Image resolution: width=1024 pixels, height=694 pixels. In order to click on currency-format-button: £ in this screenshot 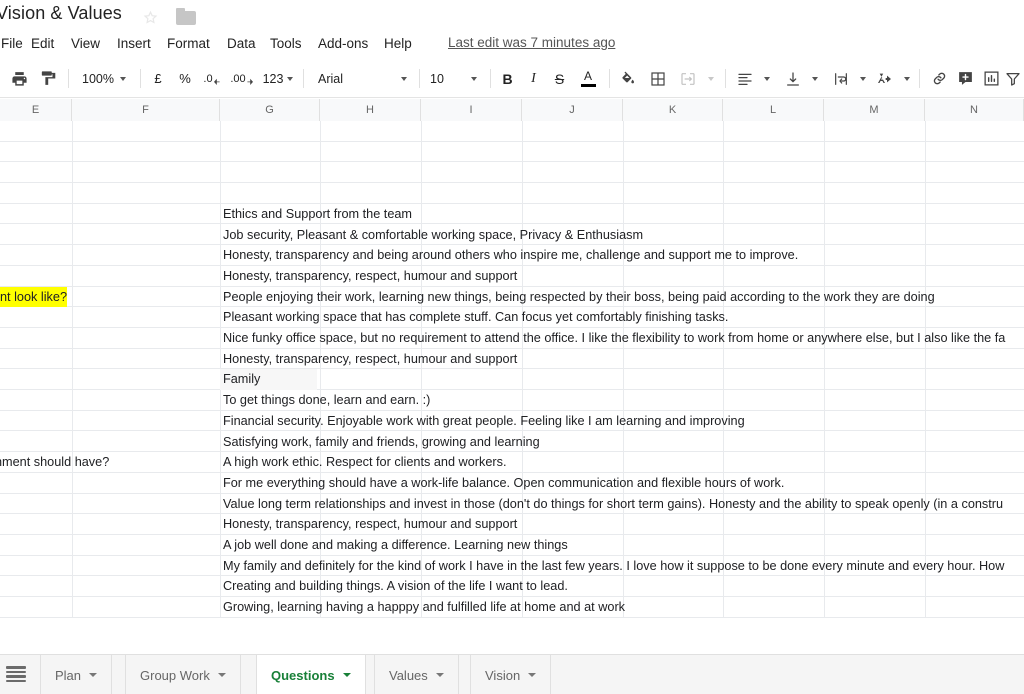, I will do `click(158, 78)`.